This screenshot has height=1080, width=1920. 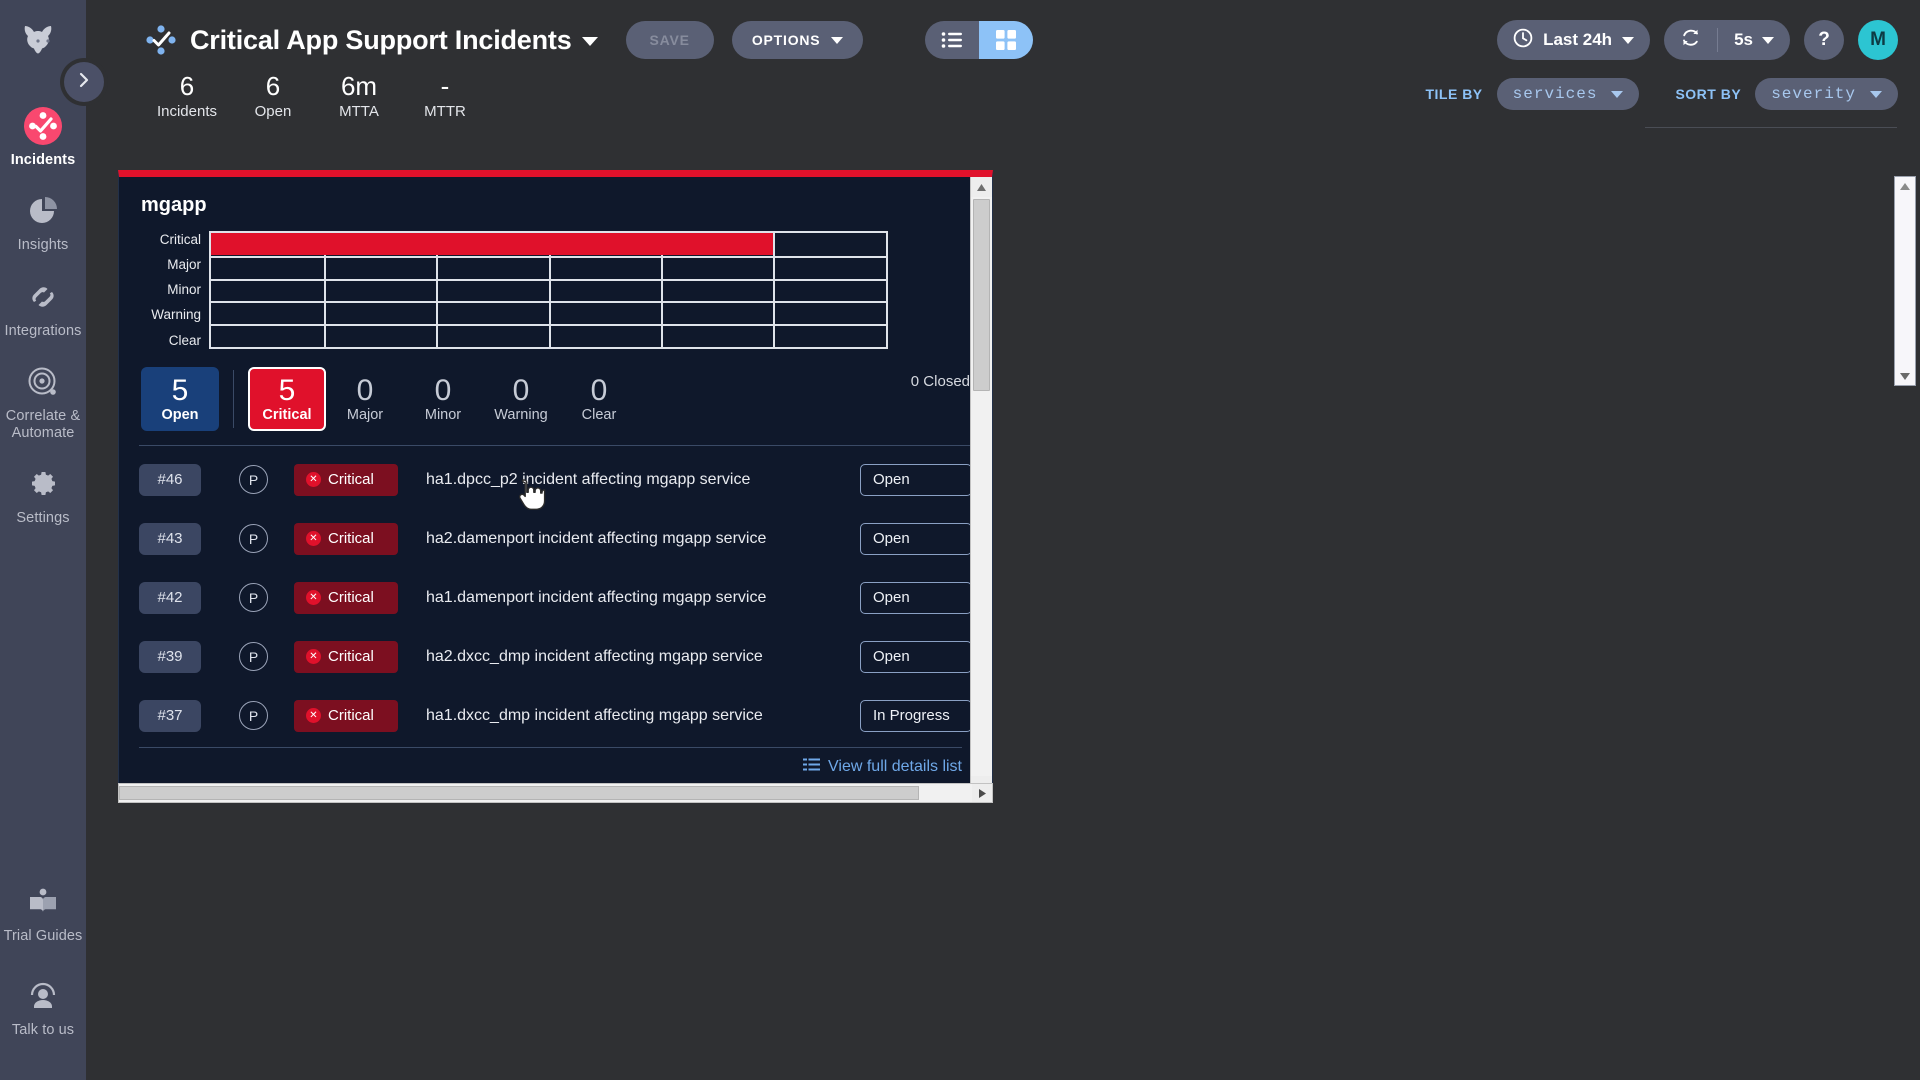 I want to click on save-button-label: SAVE, so click(x=669, y=40).